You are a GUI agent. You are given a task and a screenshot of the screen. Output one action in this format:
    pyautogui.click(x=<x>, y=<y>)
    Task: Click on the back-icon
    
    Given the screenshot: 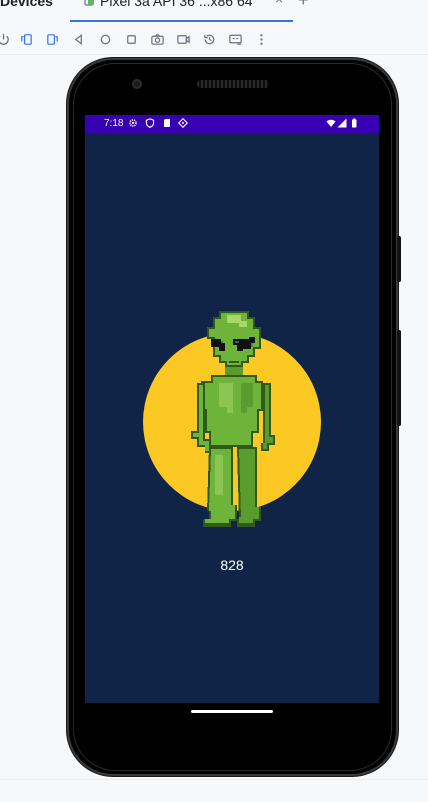 What is the action you would take?
    pyautogui.click(x=78, y=39)
    